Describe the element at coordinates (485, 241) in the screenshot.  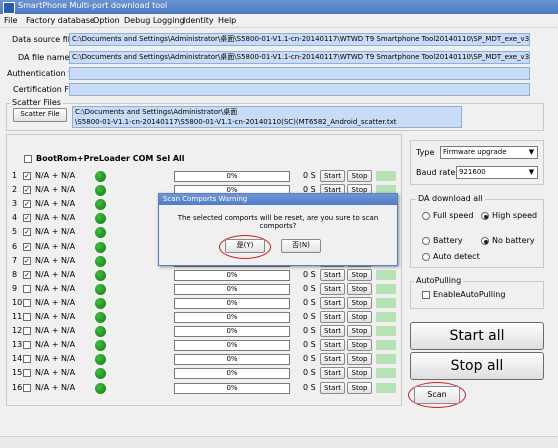
I see `no-battery-radio` at that location.